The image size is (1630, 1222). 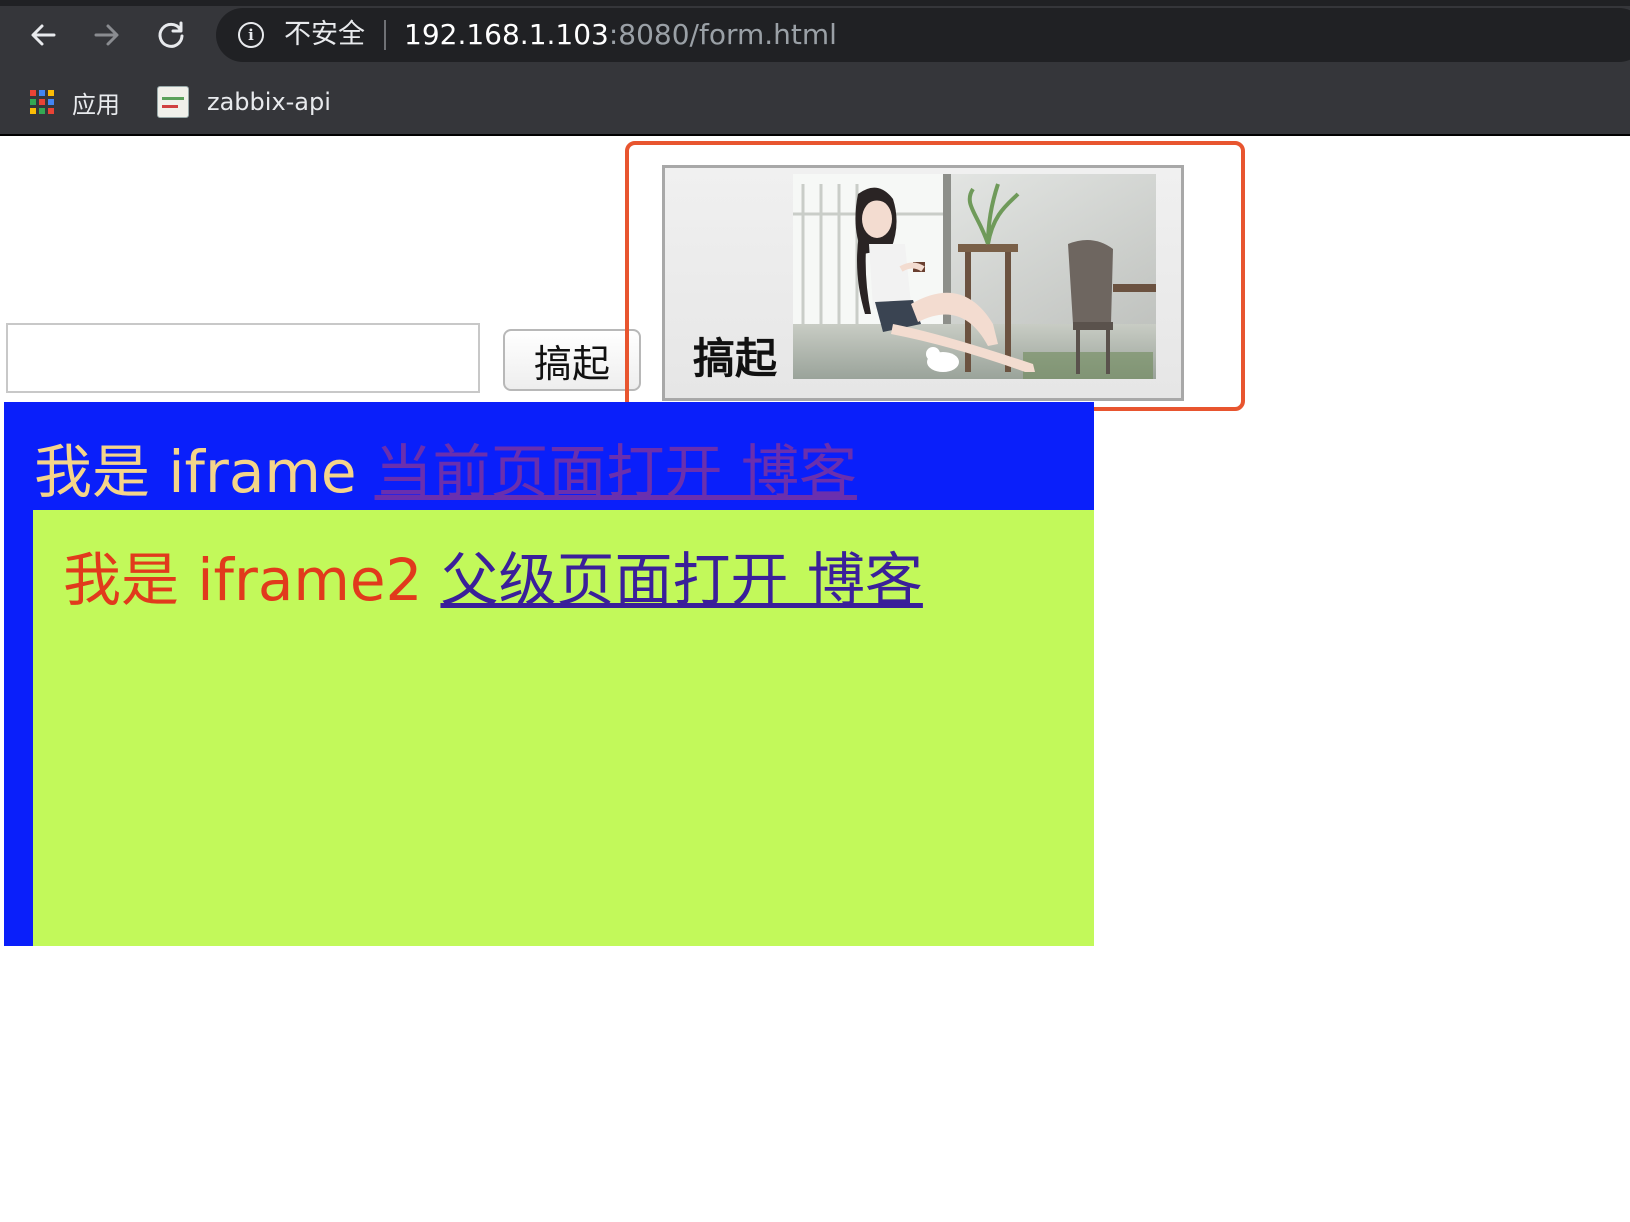 I want to click on bookmark-apps: 应用, so click(x=75, y=102).